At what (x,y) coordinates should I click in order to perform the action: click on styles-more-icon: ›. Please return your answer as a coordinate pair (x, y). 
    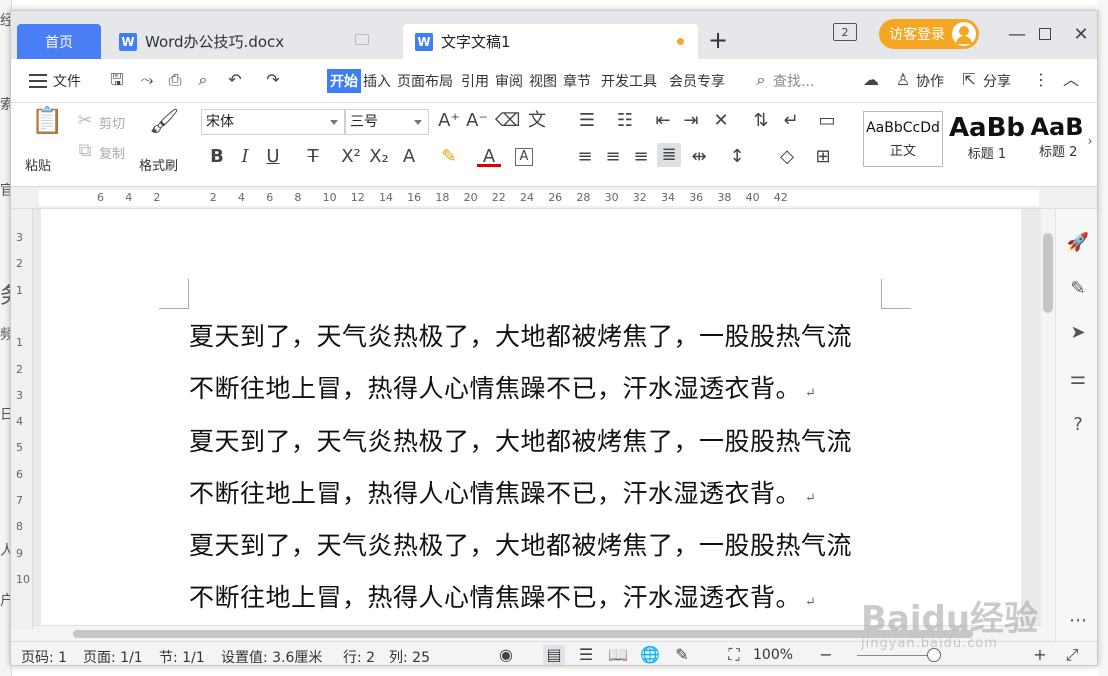
    Looking at the image, I should click on (1090, 141).